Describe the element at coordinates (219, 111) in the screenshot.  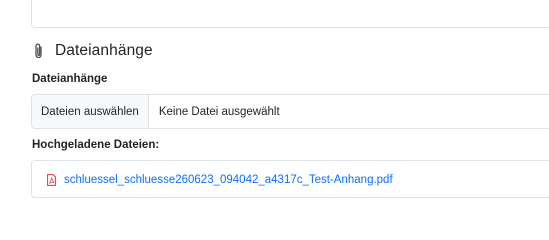
I see `file-input-status: Keine Datei ausgewählt` at that location.